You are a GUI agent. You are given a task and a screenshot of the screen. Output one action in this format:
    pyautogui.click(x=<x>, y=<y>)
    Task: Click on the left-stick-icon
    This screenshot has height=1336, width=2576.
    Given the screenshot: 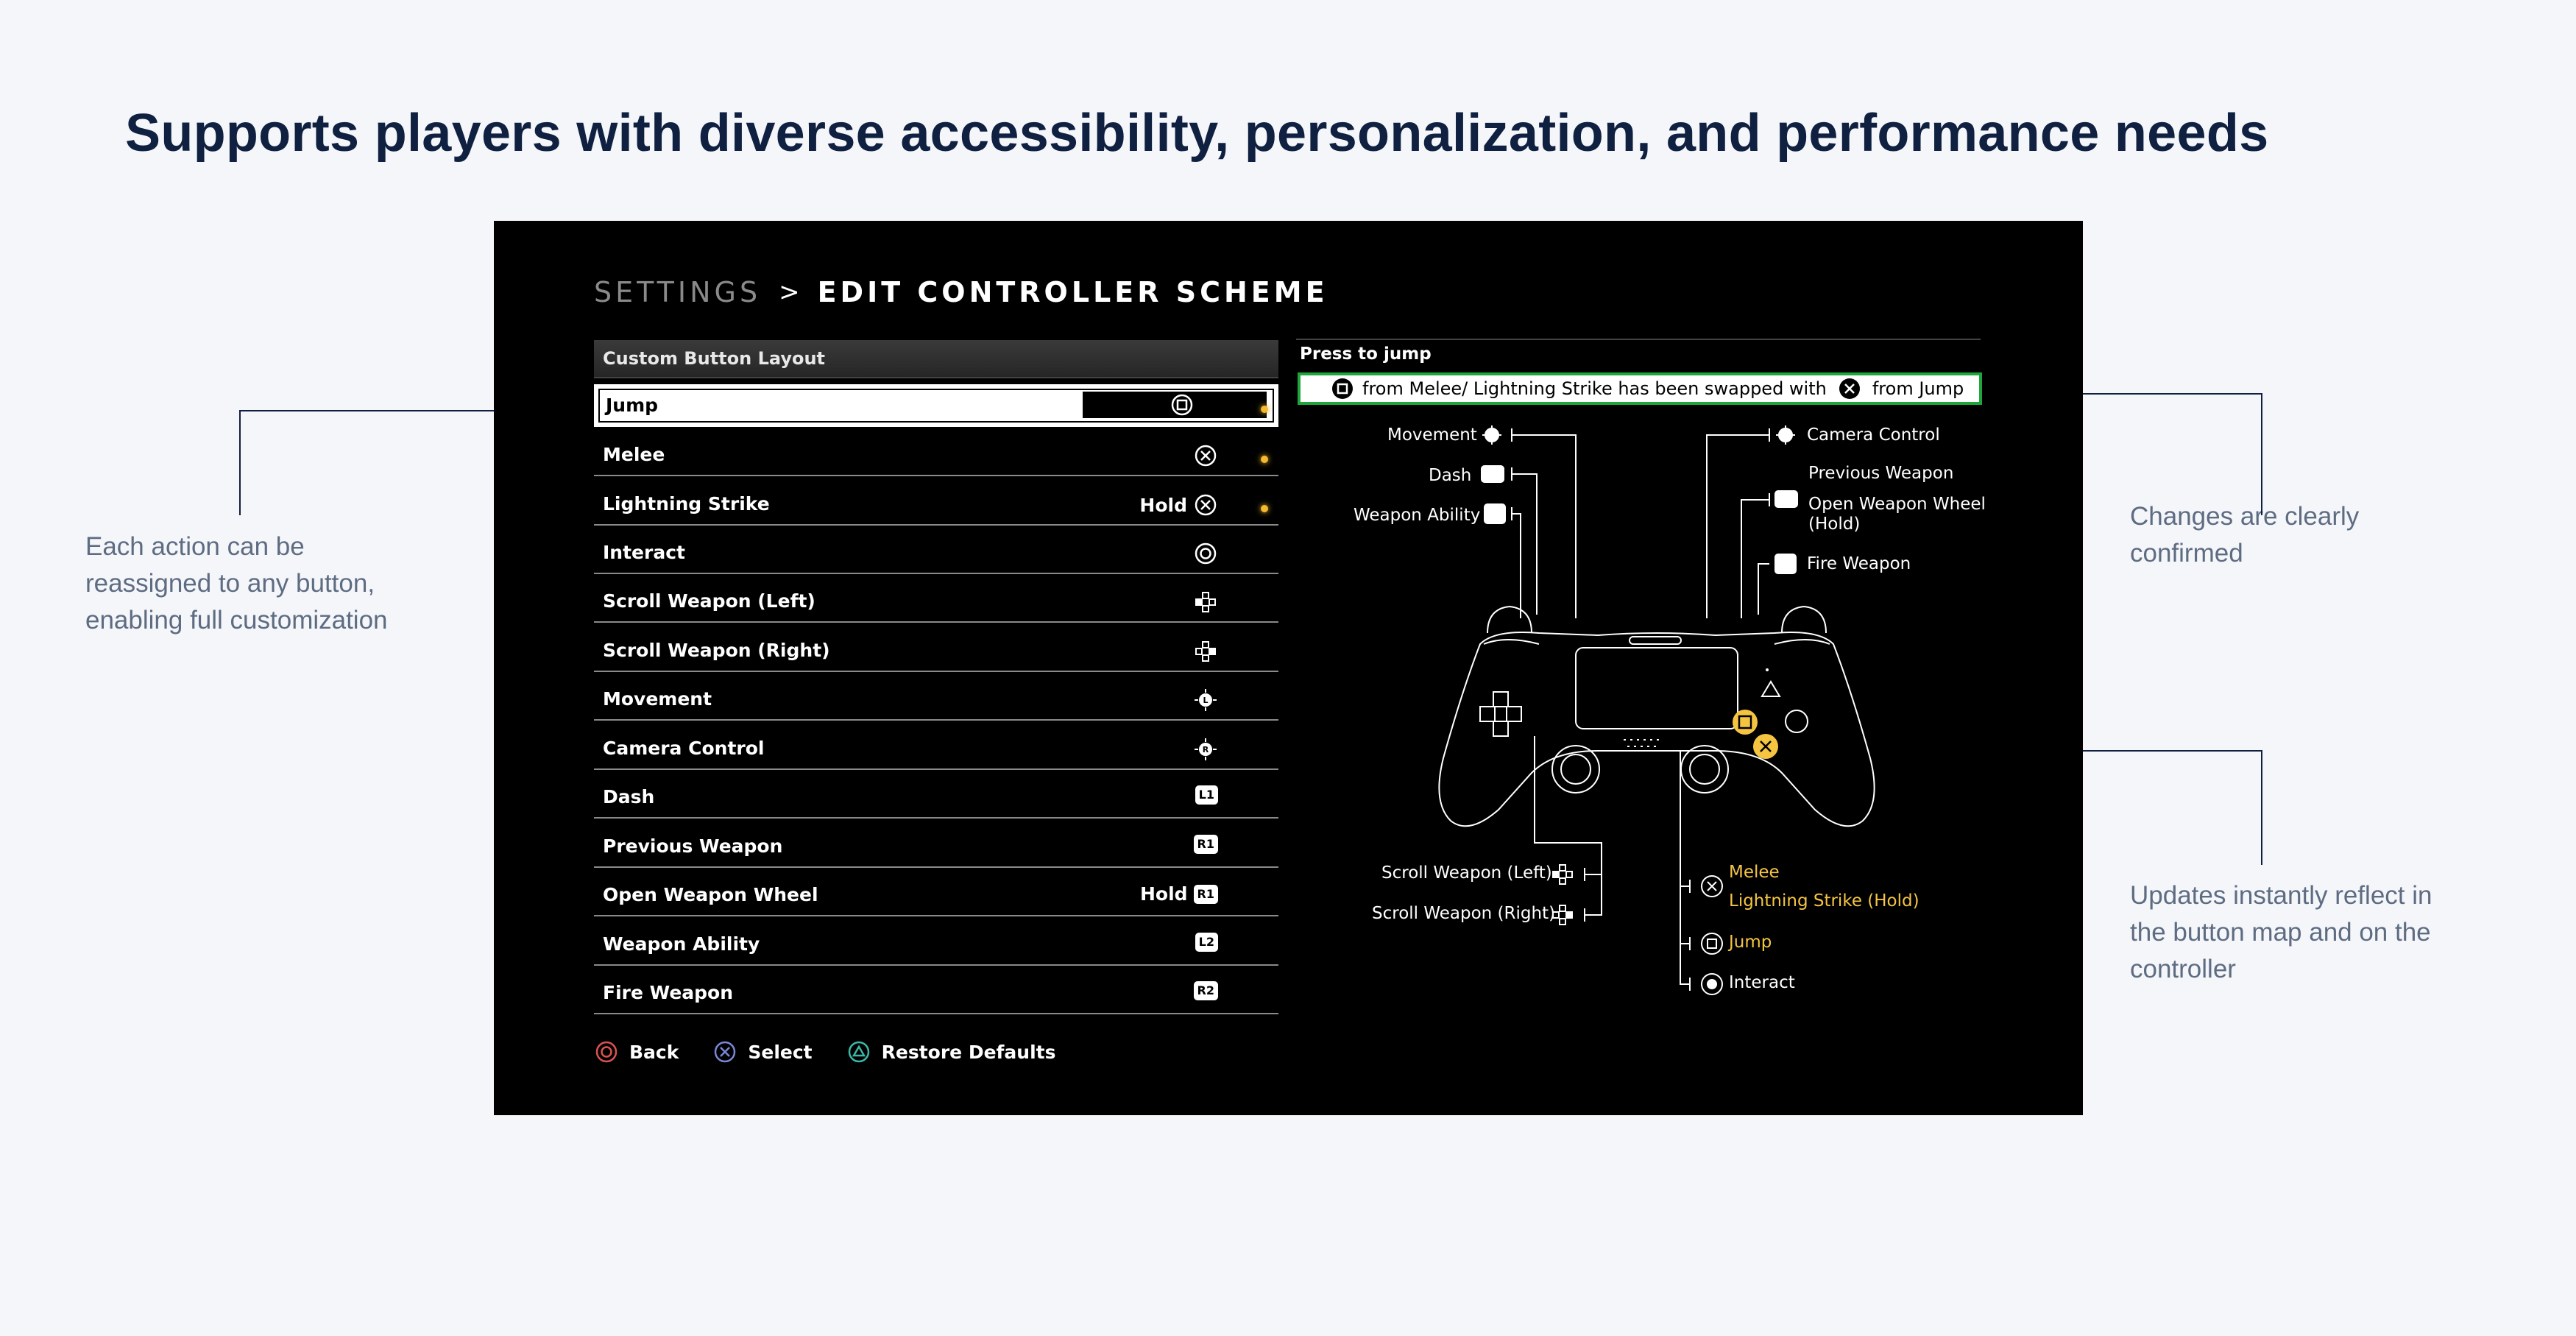 What is the action you would take?
    pyautogui.click(x=1491, y=435)
    